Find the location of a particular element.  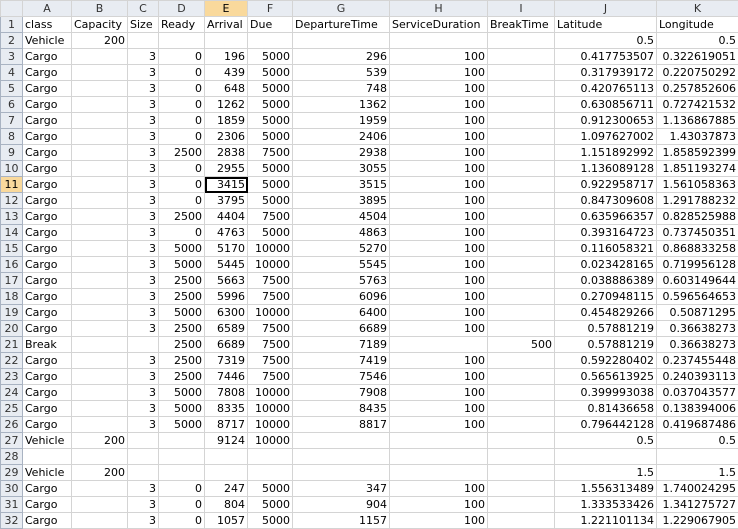

cell-g18: 6096 is located at coordinates (341, 297).